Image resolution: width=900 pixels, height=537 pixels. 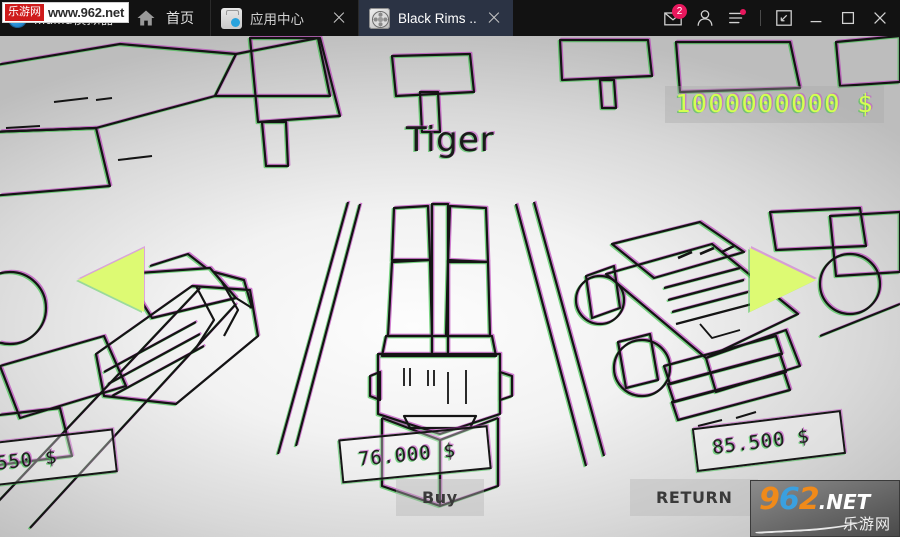 I want to click on logo-cn-text: 乐游网, so click(x=866, y=524).